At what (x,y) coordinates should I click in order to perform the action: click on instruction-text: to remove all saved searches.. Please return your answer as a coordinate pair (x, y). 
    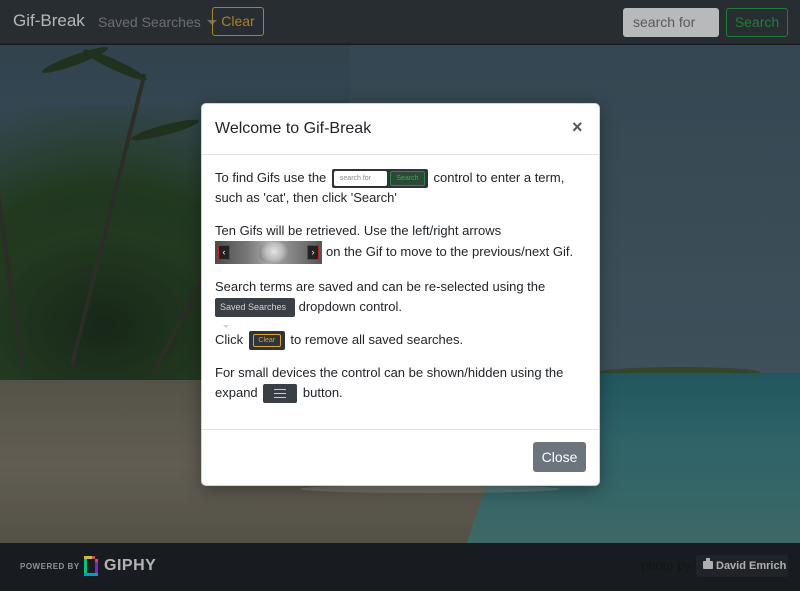
    Looking at the image, I should click on (377, 339).